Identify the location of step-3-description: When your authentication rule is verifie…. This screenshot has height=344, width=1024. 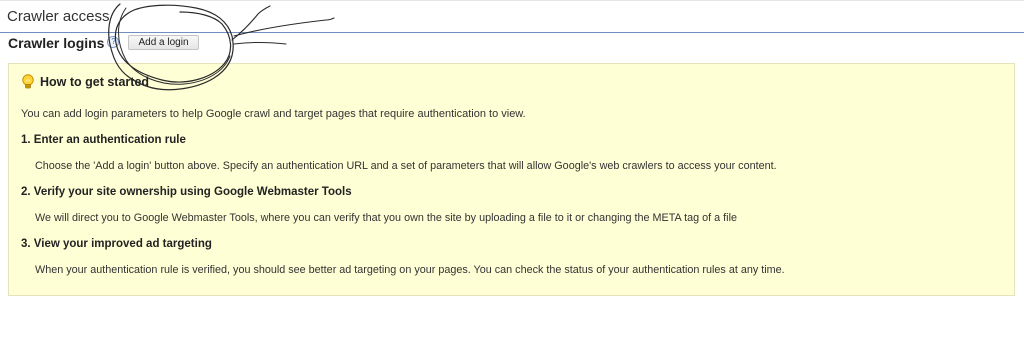
(410, 270).